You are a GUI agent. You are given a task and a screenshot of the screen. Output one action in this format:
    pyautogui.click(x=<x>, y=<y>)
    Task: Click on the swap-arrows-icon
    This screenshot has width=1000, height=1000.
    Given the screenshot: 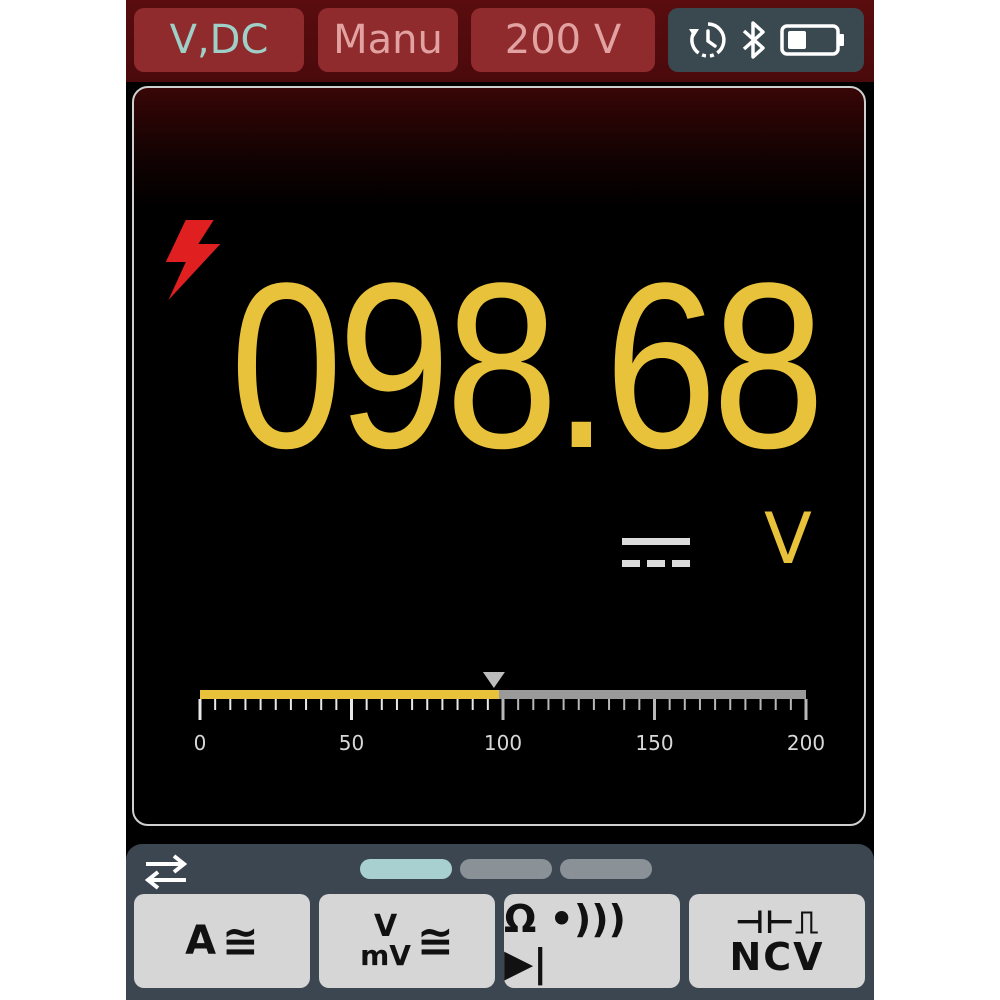 What is the action you would take?
    pyautogui.click(x=166, y=872)
    